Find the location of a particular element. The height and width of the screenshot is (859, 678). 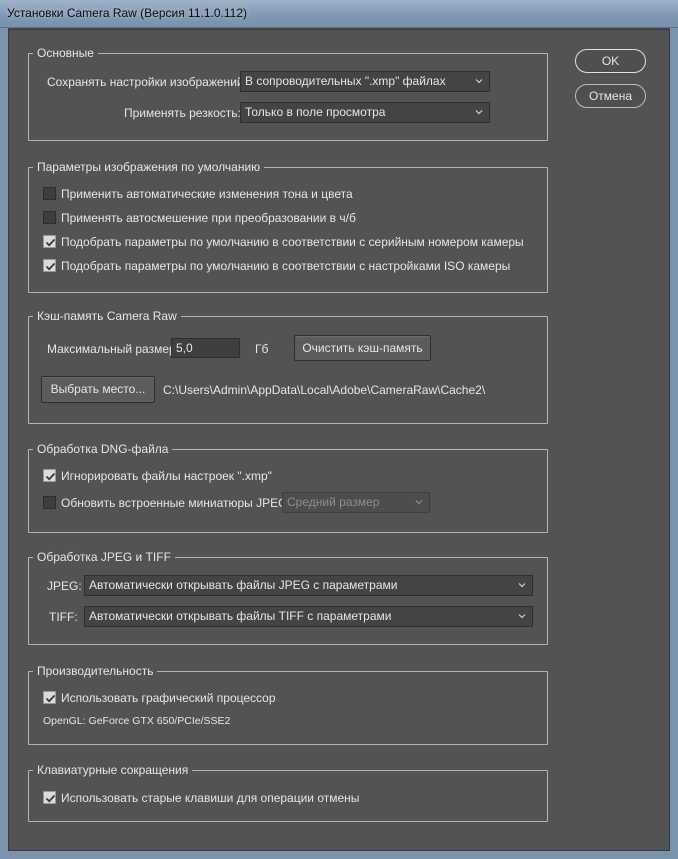

legacy-undo-checkbox is located at coordinates (49, 797).